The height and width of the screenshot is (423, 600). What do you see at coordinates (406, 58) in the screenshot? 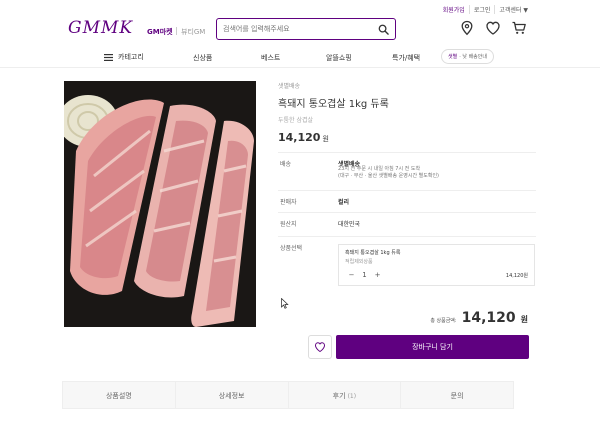
I see `nav-special: 특가/혜택` at bounding box center [406, 58].